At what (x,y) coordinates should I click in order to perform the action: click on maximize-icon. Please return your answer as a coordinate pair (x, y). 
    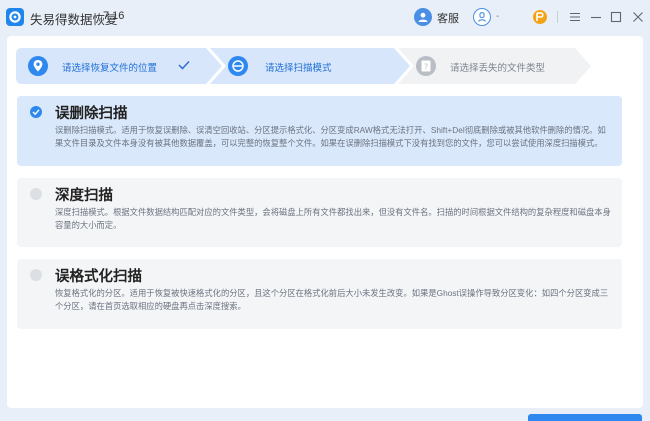
    Looking at the image, I should click on (616, 17).